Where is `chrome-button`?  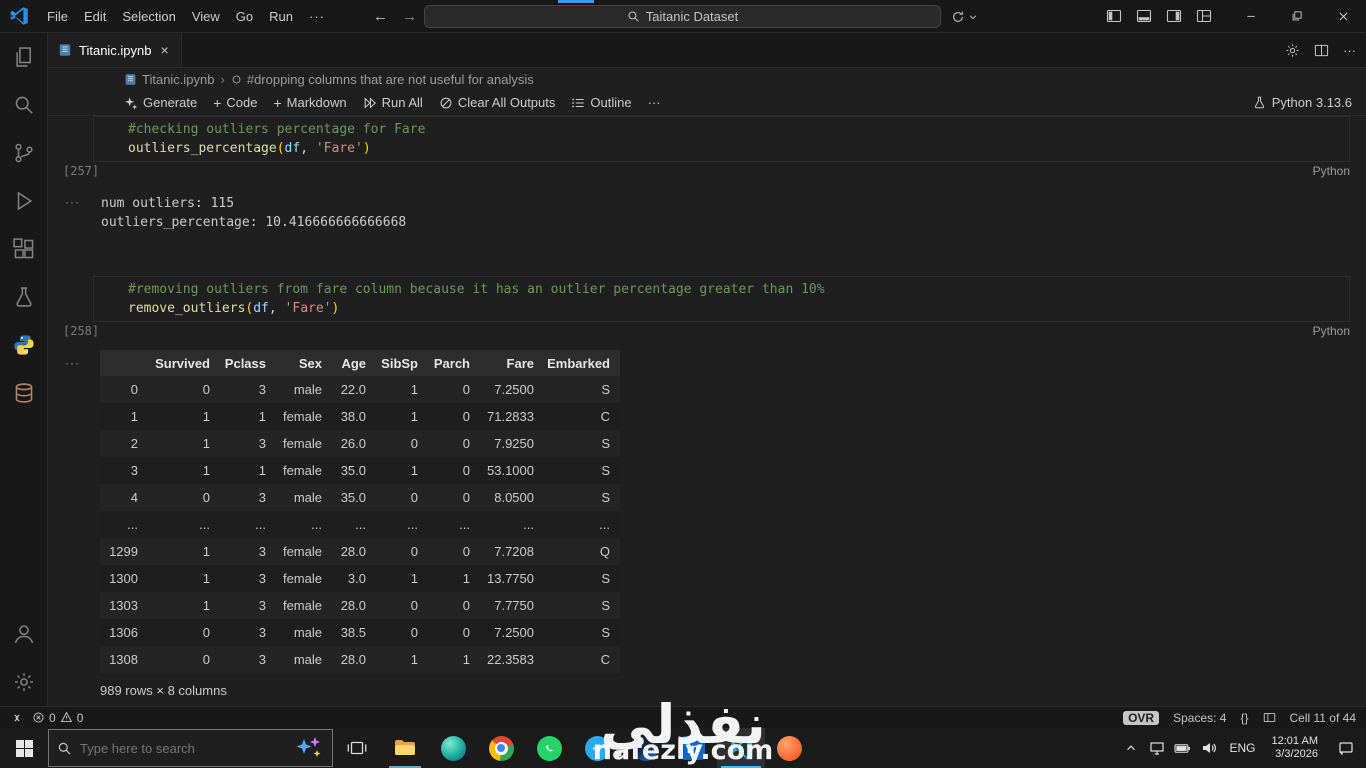
chrome-button is located at coordinates (501, 748).